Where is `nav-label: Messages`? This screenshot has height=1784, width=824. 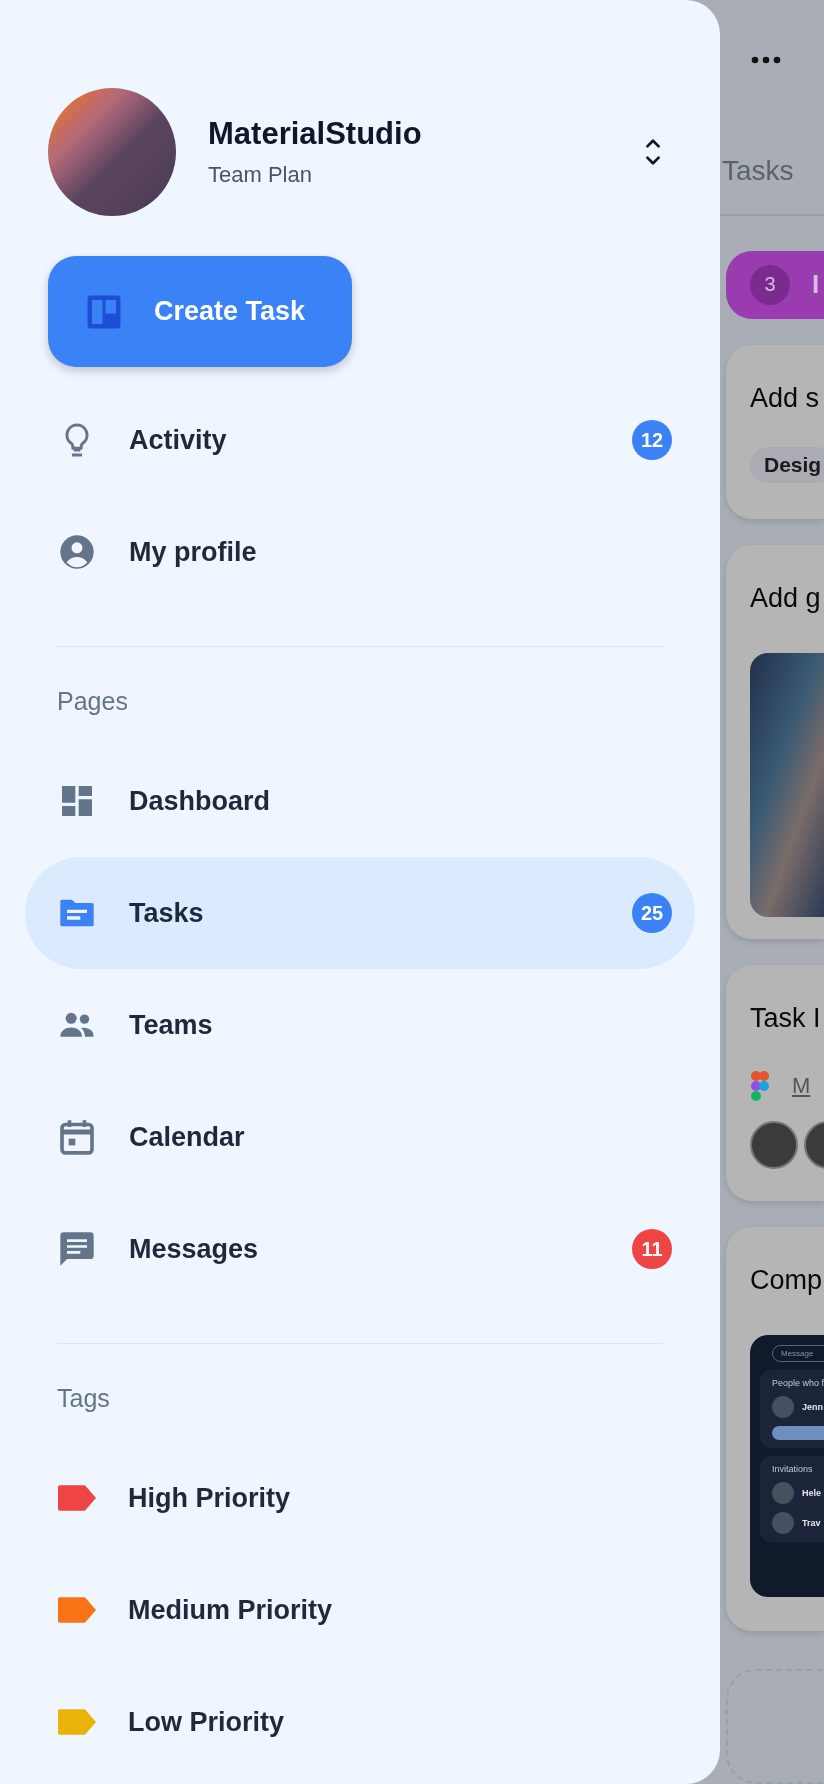 nav-label: Messages is located at coordinates (194, 1249).